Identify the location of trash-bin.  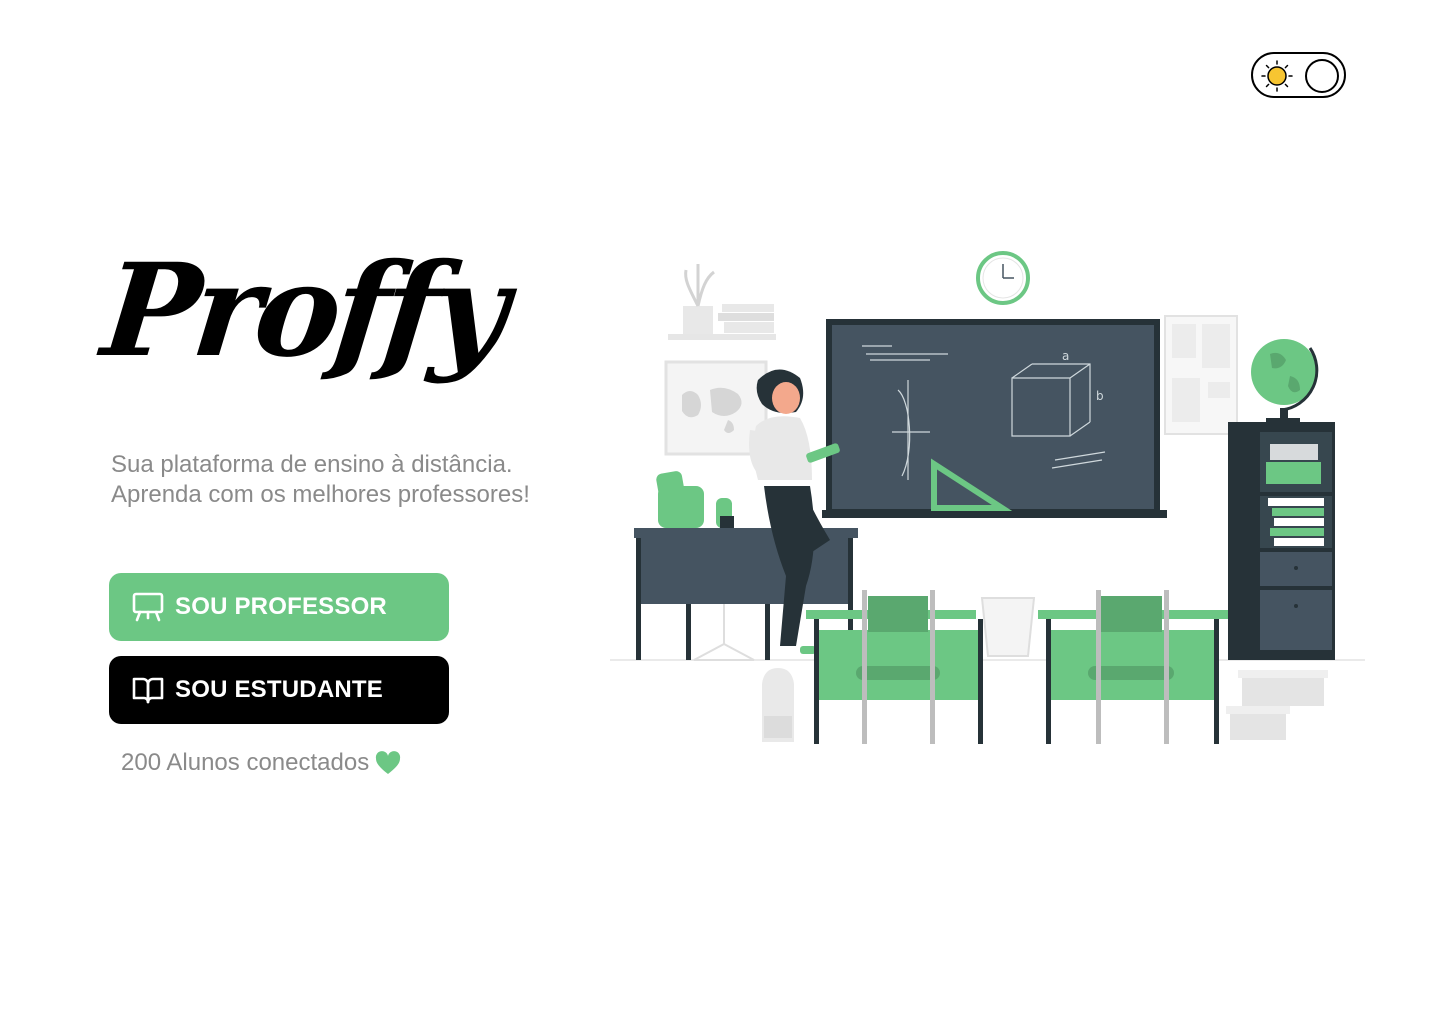
(1008, 627).